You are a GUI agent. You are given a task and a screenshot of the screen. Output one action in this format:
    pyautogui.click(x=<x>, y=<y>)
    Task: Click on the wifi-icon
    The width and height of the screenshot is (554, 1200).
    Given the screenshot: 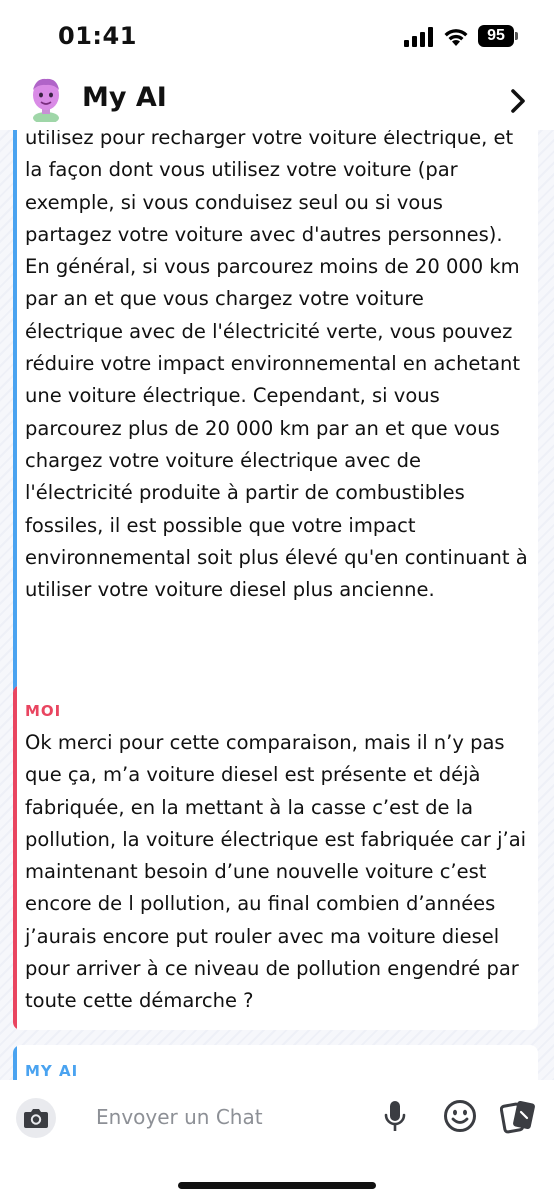 What is the action you would take?
    pyautogui.click(x=456, y=37)
    